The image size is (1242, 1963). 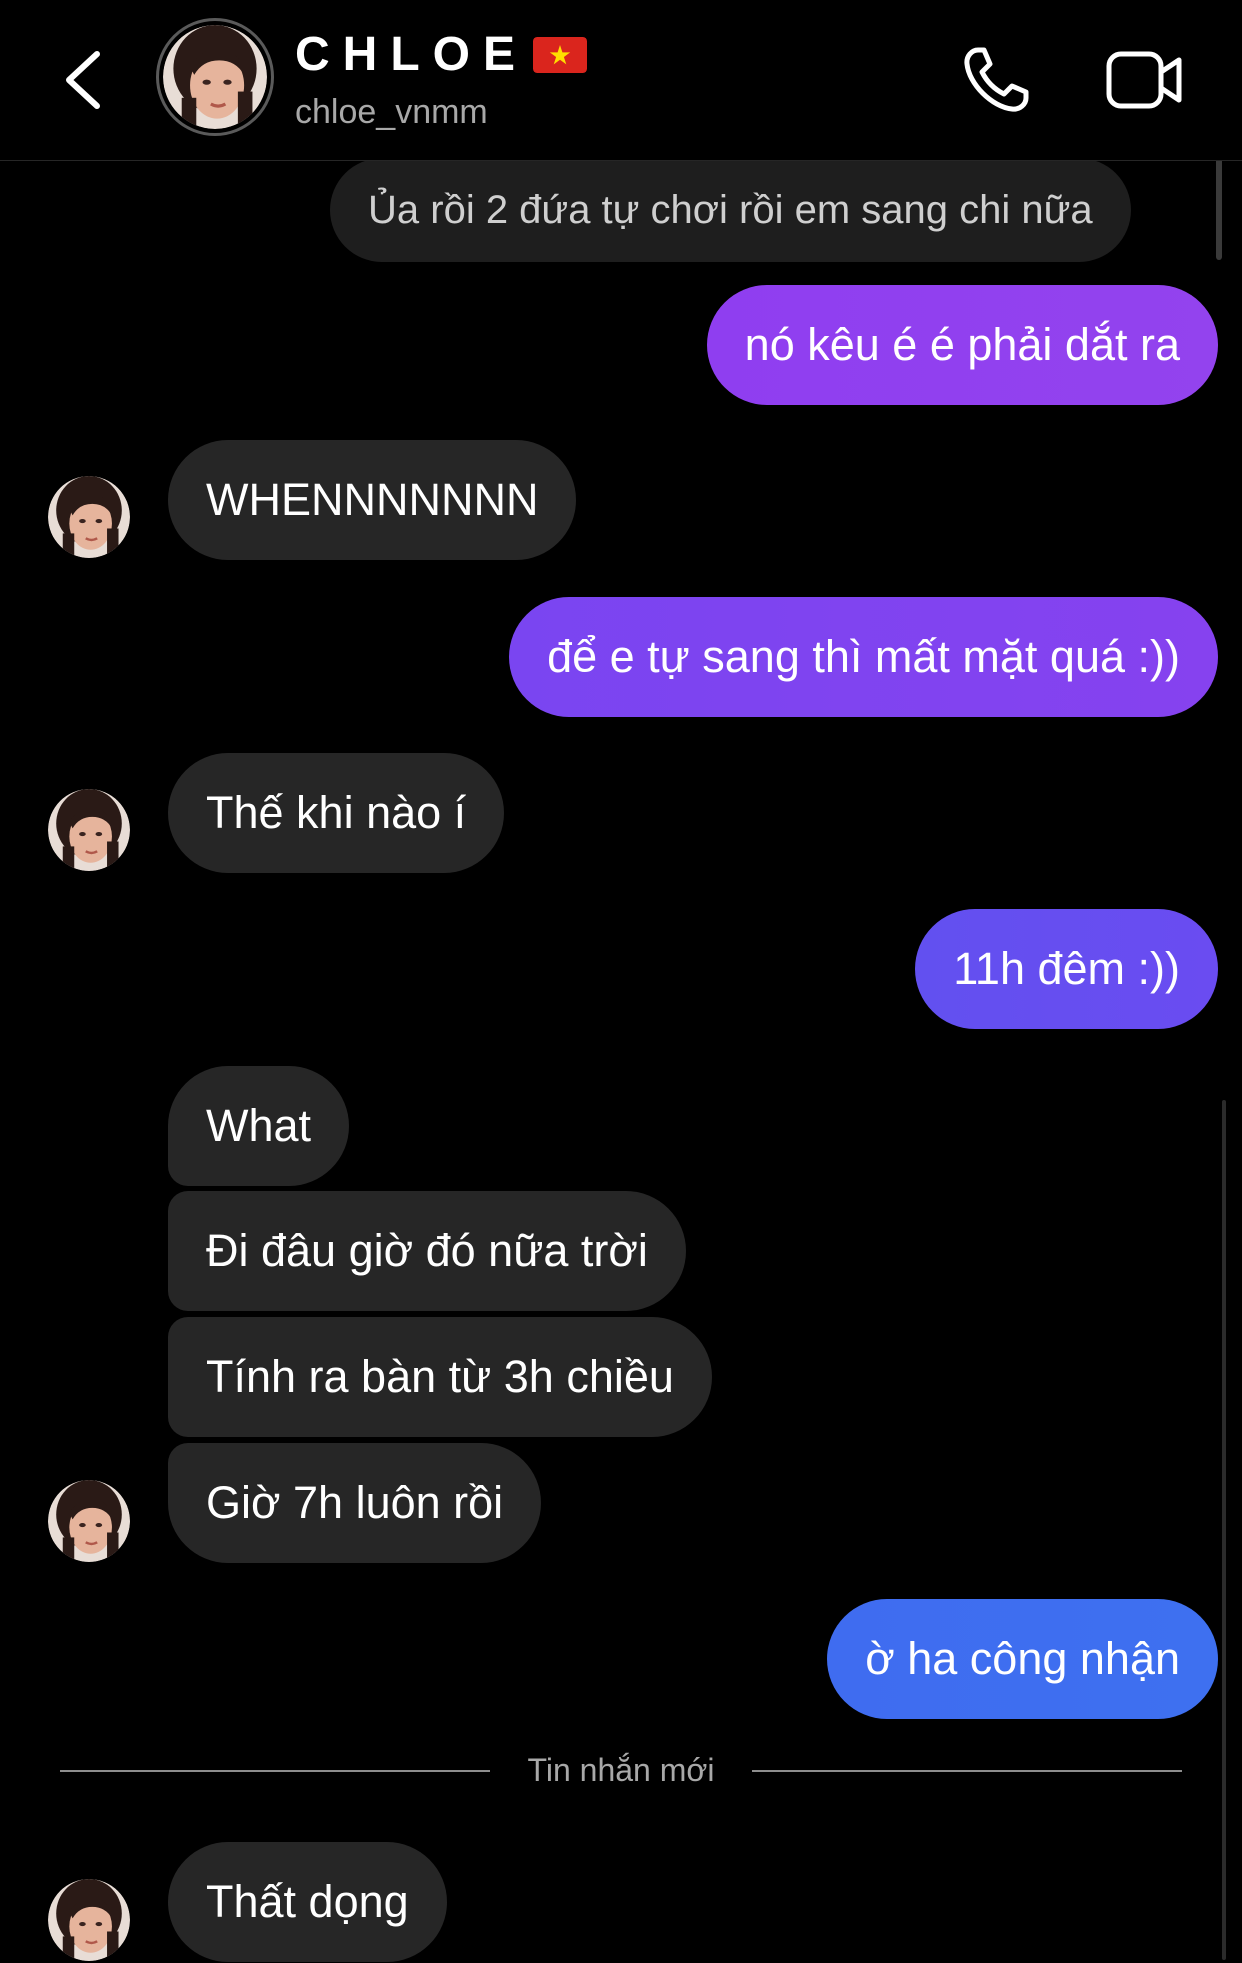 I want to click on chevron-left-icon, so click(x=83, y=80).